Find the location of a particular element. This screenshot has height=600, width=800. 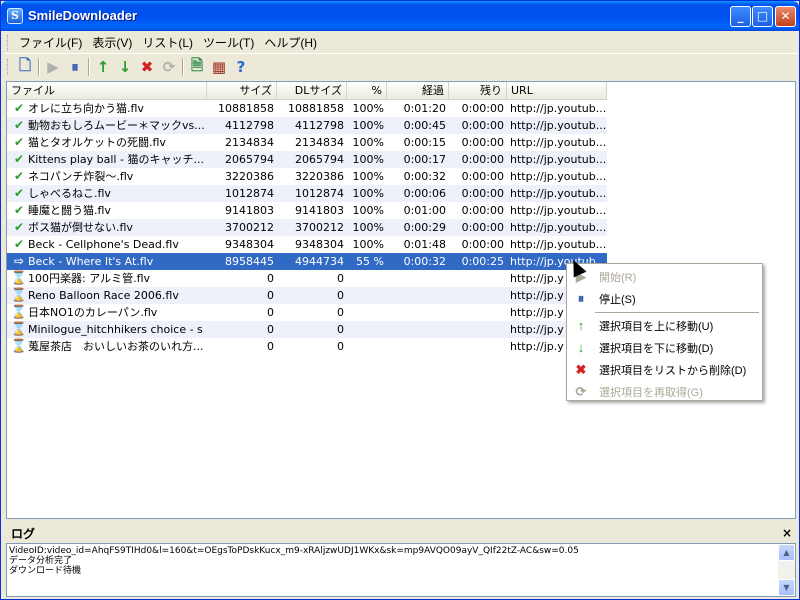

delete-icon: ✖ is located at coordinates (147, 67).